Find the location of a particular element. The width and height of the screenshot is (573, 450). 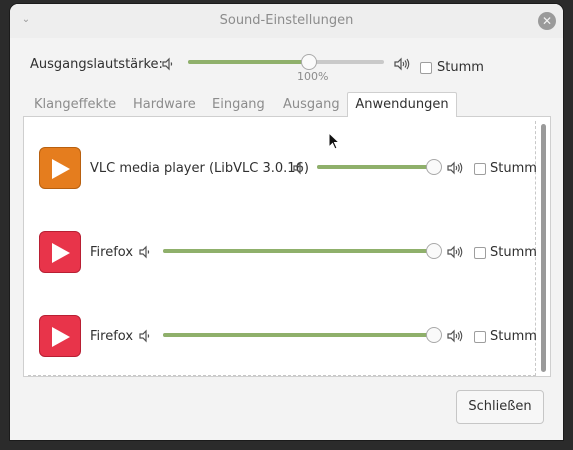

output-volume-slider is located at coordinates (286, 62).